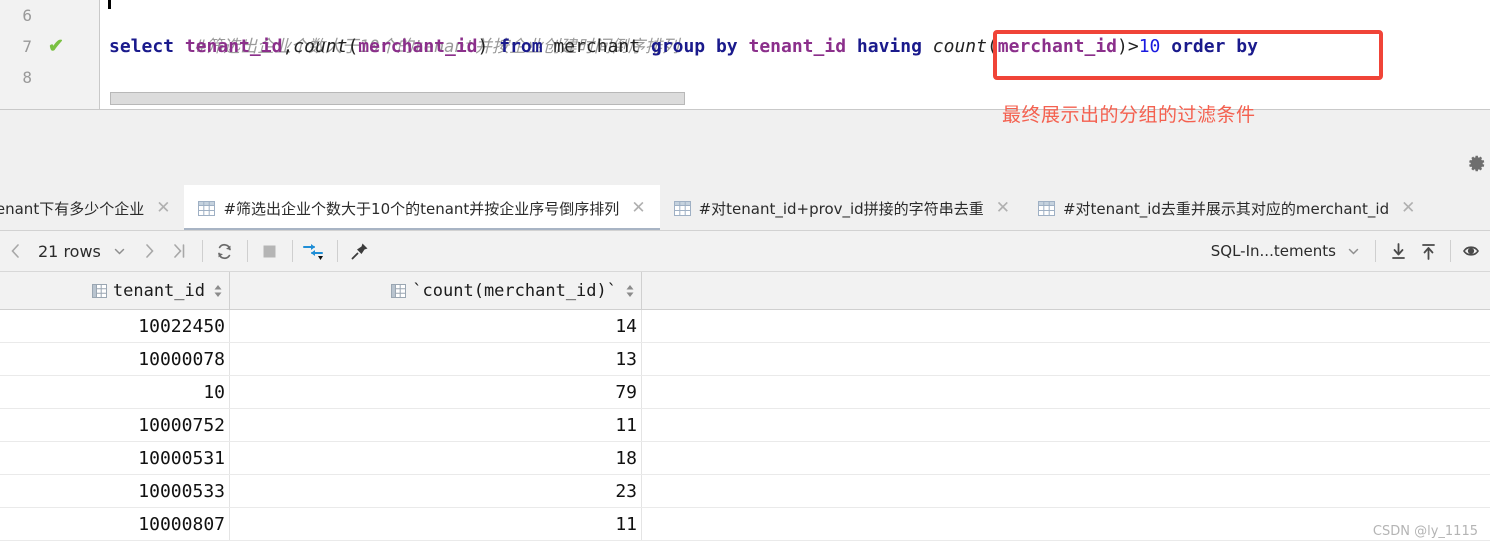 The height and width of the screenshot is (545, 1490). I want to click on result-tab: tenant下有多少个企业 ✕, so click(92, 207).